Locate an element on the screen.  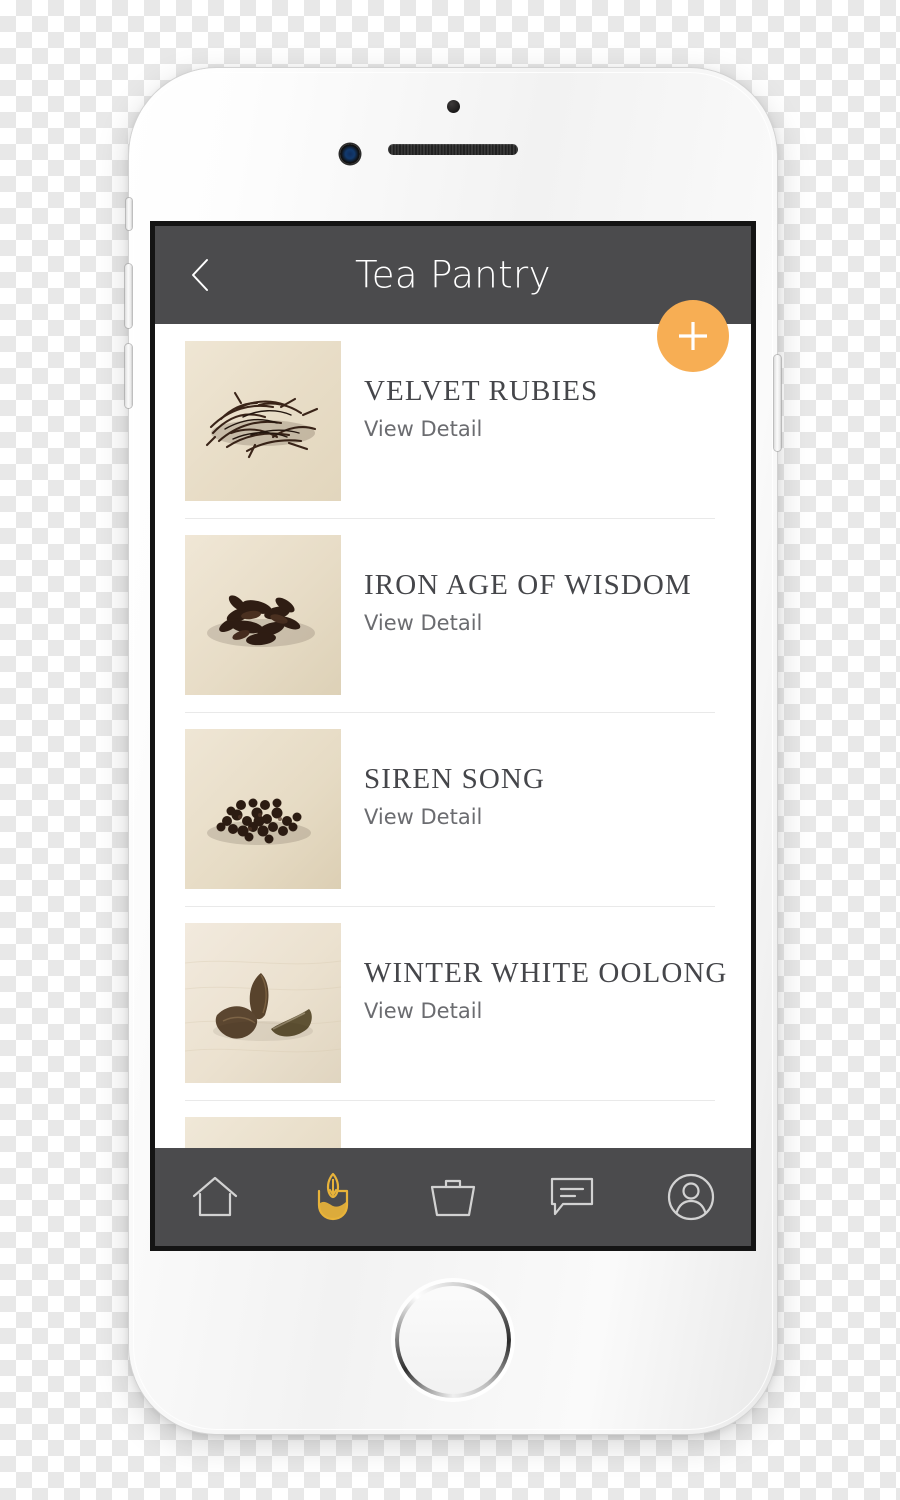
shopping-bag-icon is located at coordinates (453, 1198).